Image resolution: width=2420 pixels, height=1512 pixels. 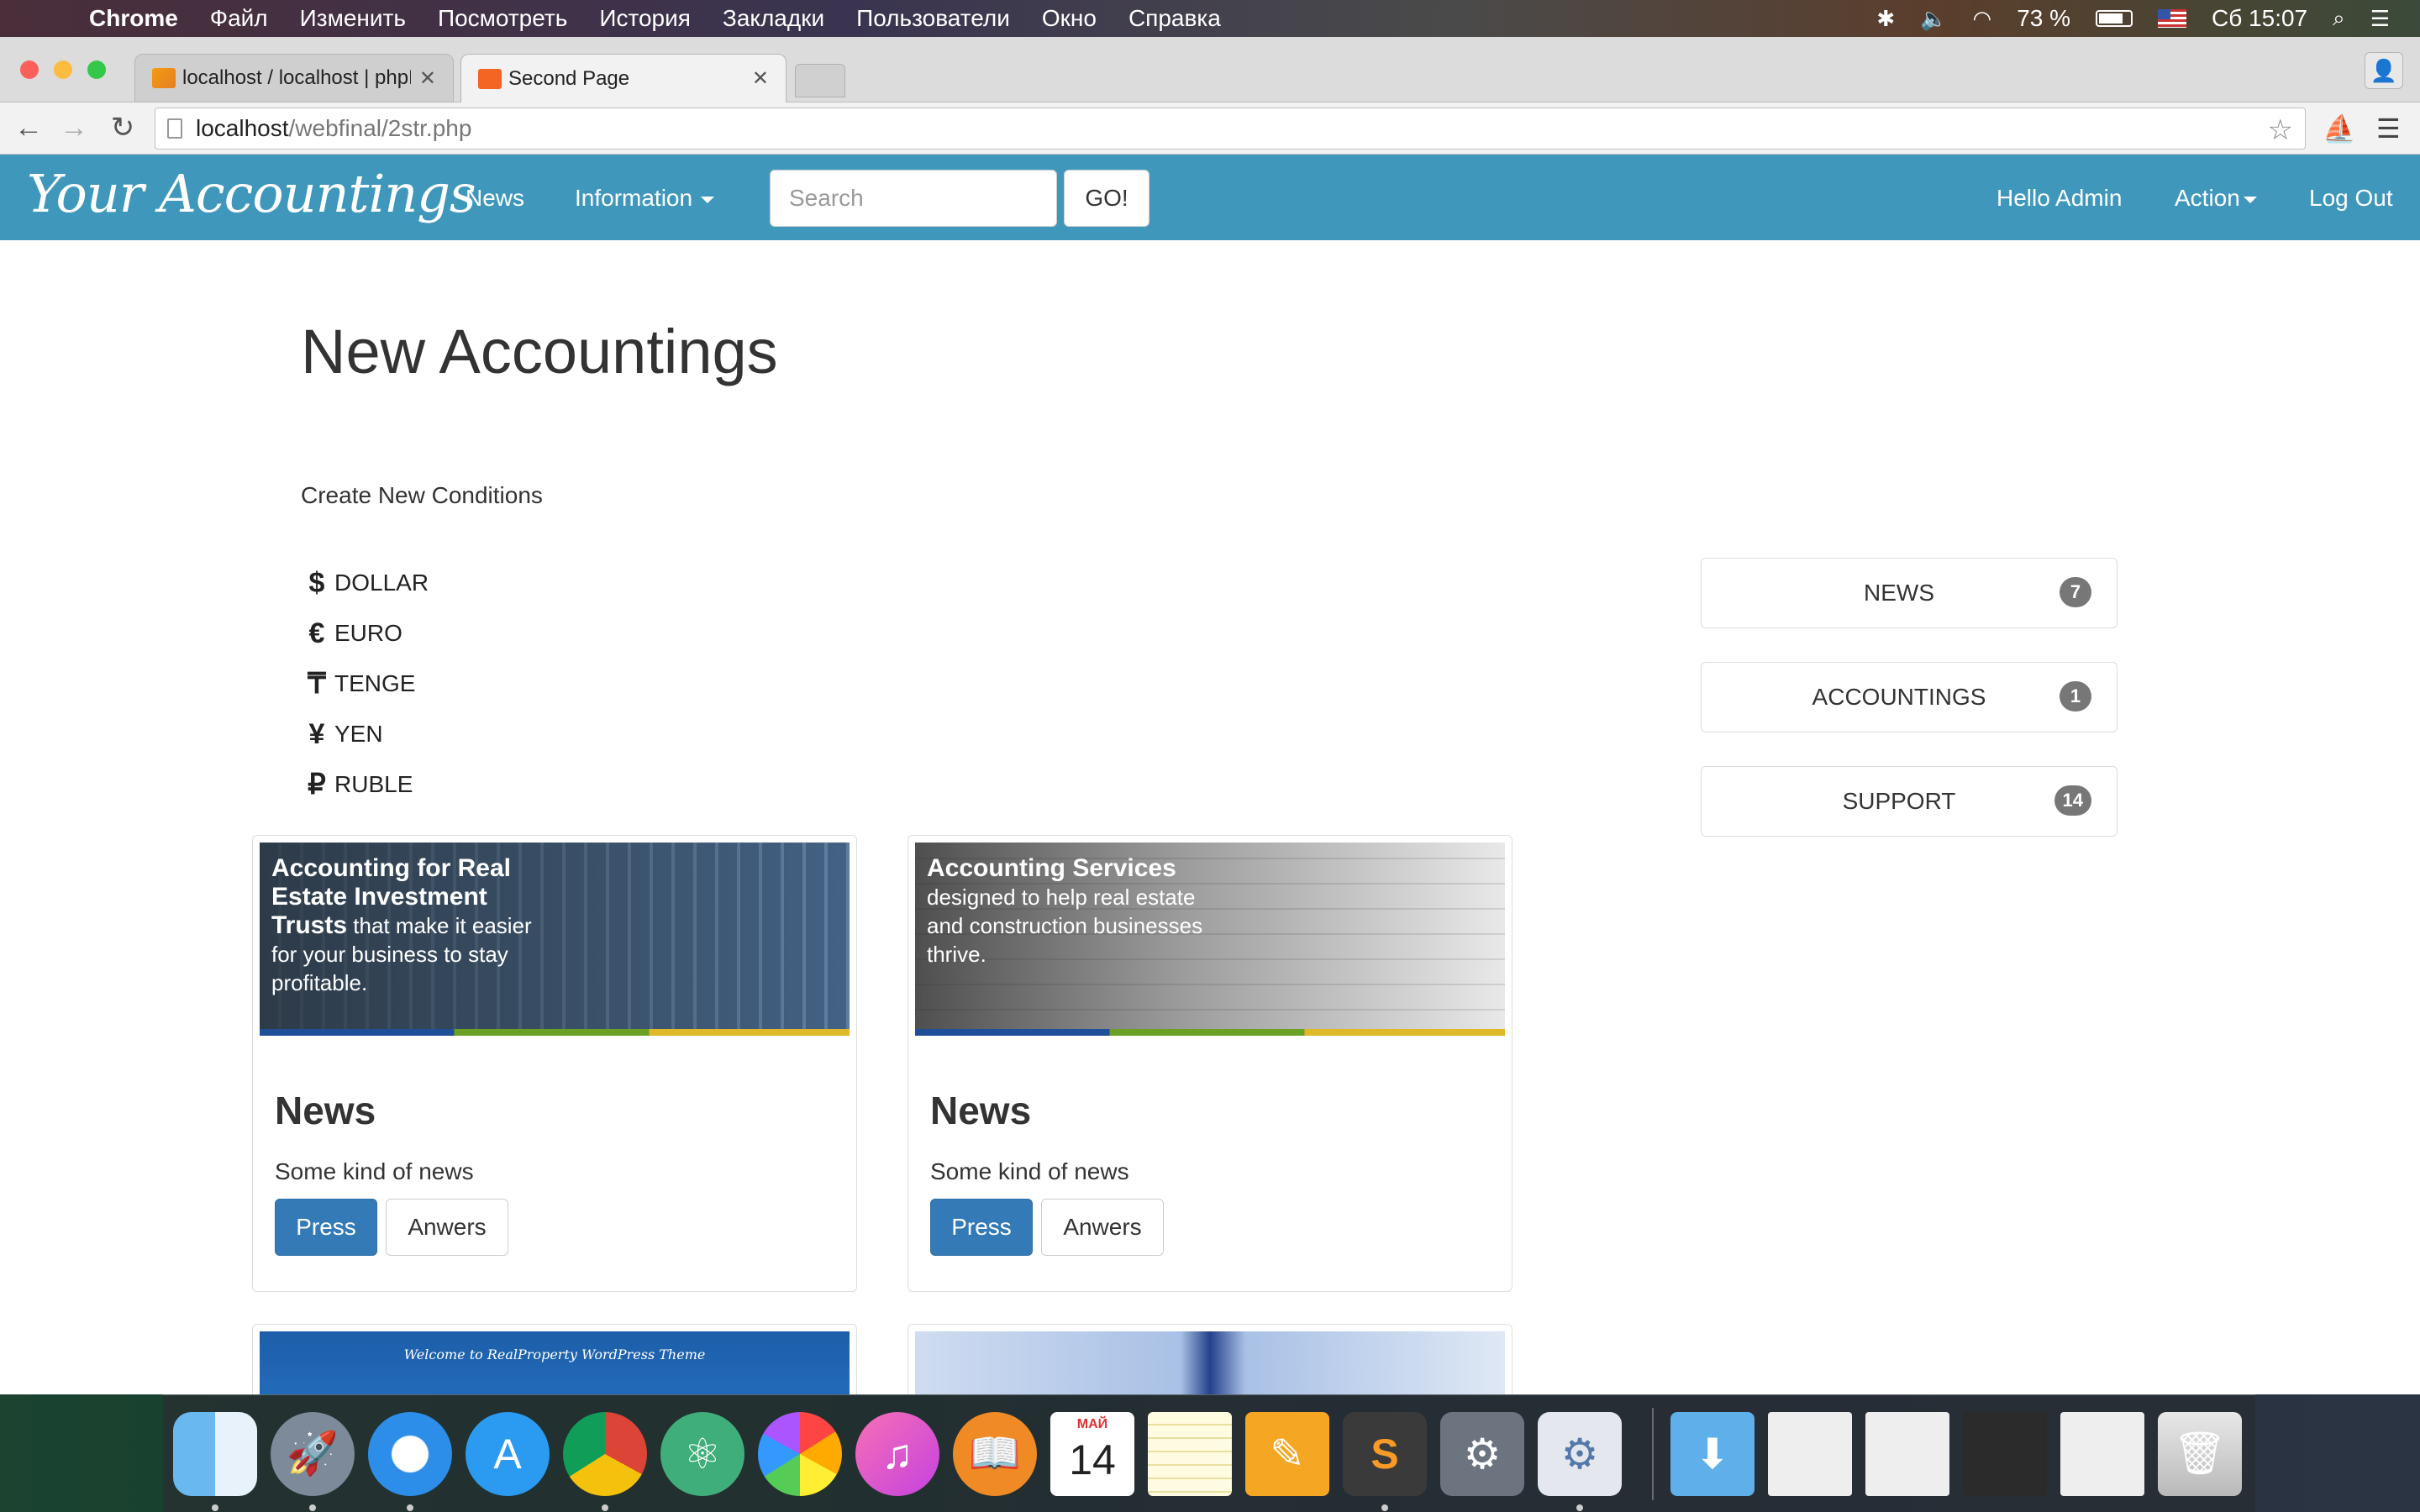 I want to click on settings-icon: ⚙, so click(x=1580, y=1461).